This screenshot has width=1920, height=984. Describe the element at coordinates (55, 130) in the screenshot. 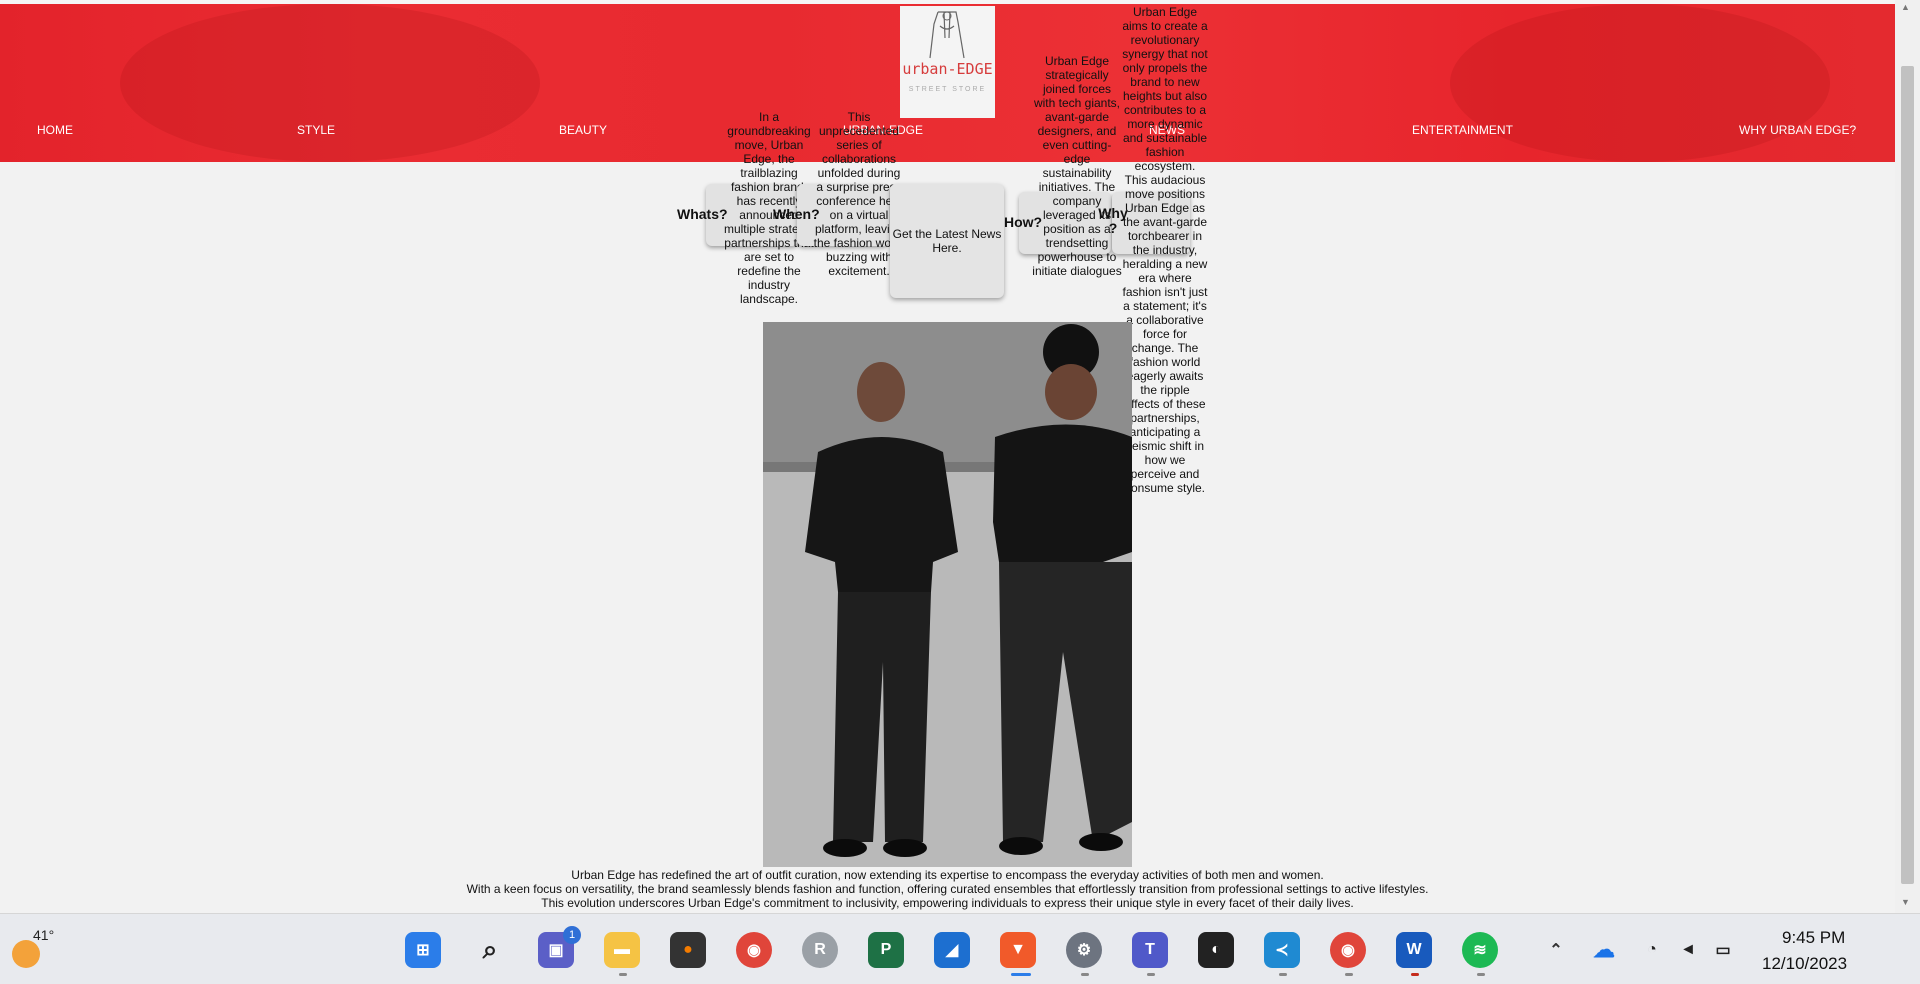

I see `nav-home: HOME` at that location.